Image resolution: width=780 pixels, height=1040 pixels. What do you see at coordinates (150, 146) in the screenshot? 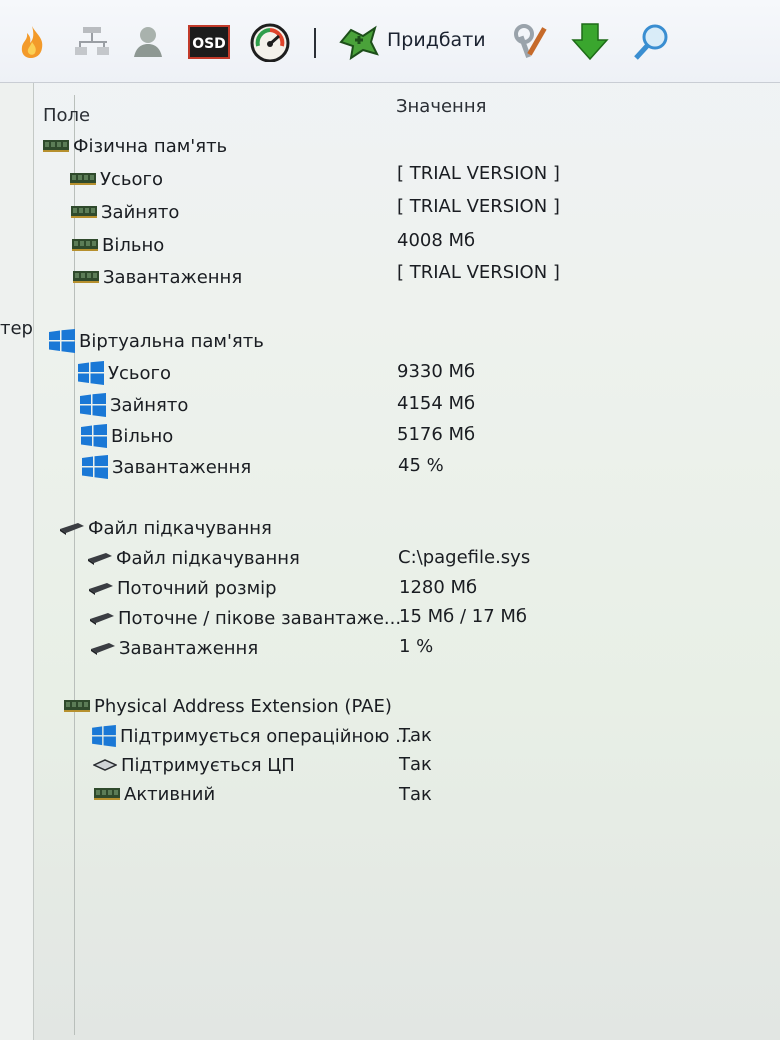
I see `section-title: Фізична пам'ять` at bounding box center [150, 146].